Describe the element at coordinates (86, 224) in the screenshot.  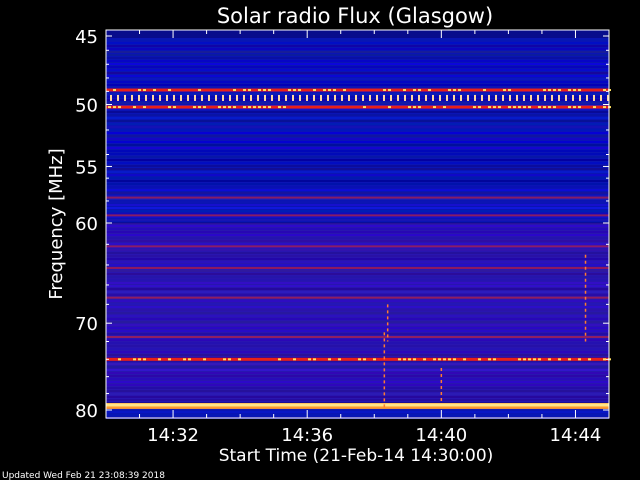
I see `y-tick-label: 60` at that location.